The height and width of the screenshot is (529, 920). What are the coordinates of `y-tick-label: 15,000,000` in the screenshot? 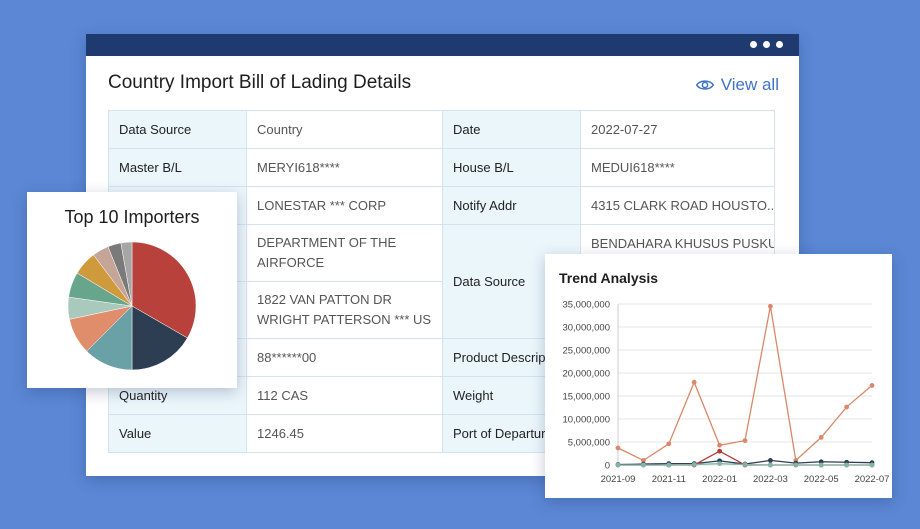 It's located at (586, 397).